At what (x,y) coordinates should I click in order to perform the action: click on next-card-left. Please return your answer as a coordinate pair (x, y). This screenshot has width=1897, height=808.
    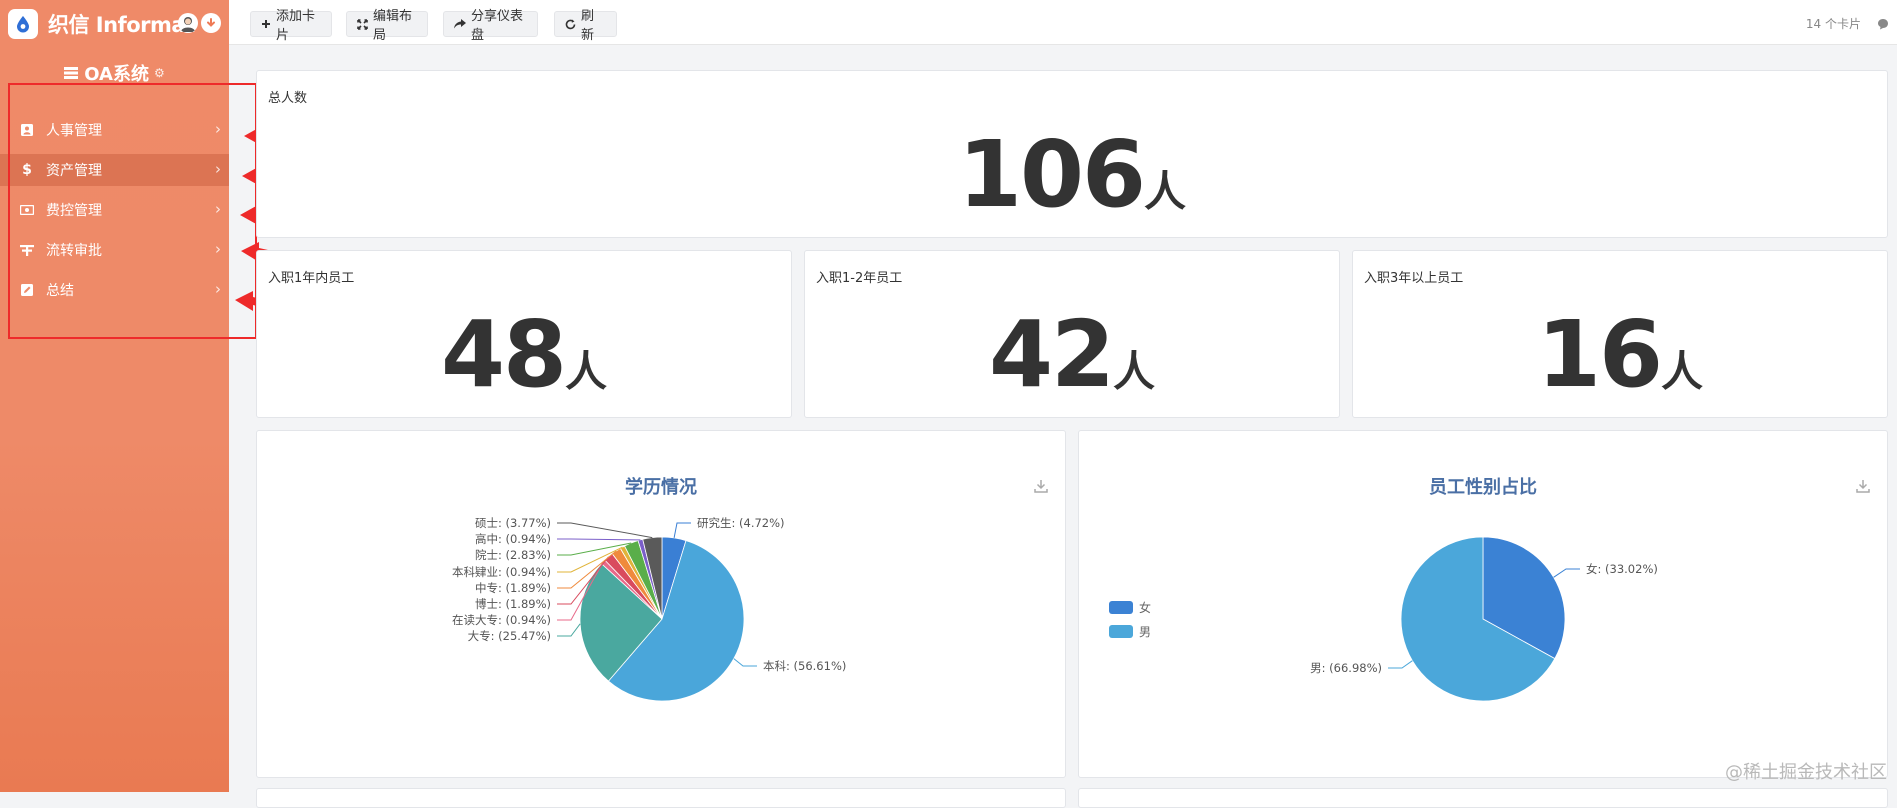
    Looking at the image, I should click on (661, 798).